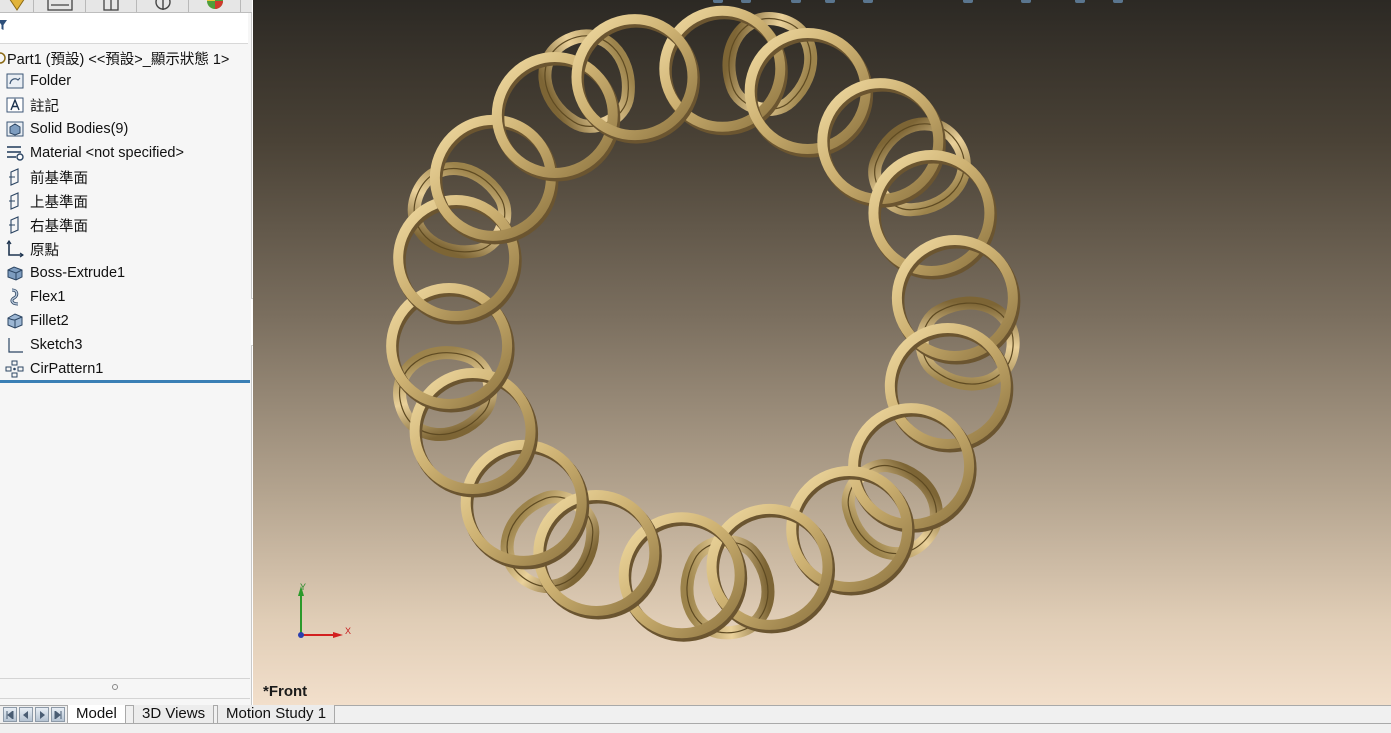  I want to click on tab-configuration-manager, so click(111, 6).